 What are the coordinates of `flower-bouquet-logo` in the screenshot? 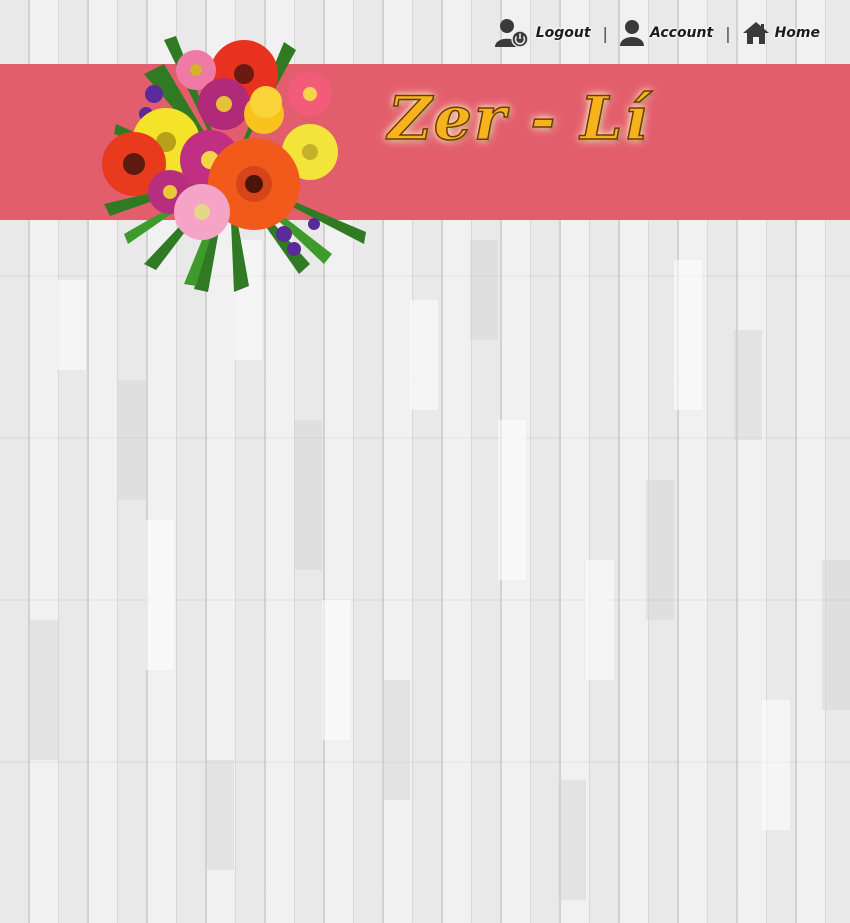 It's located at (229, 165).